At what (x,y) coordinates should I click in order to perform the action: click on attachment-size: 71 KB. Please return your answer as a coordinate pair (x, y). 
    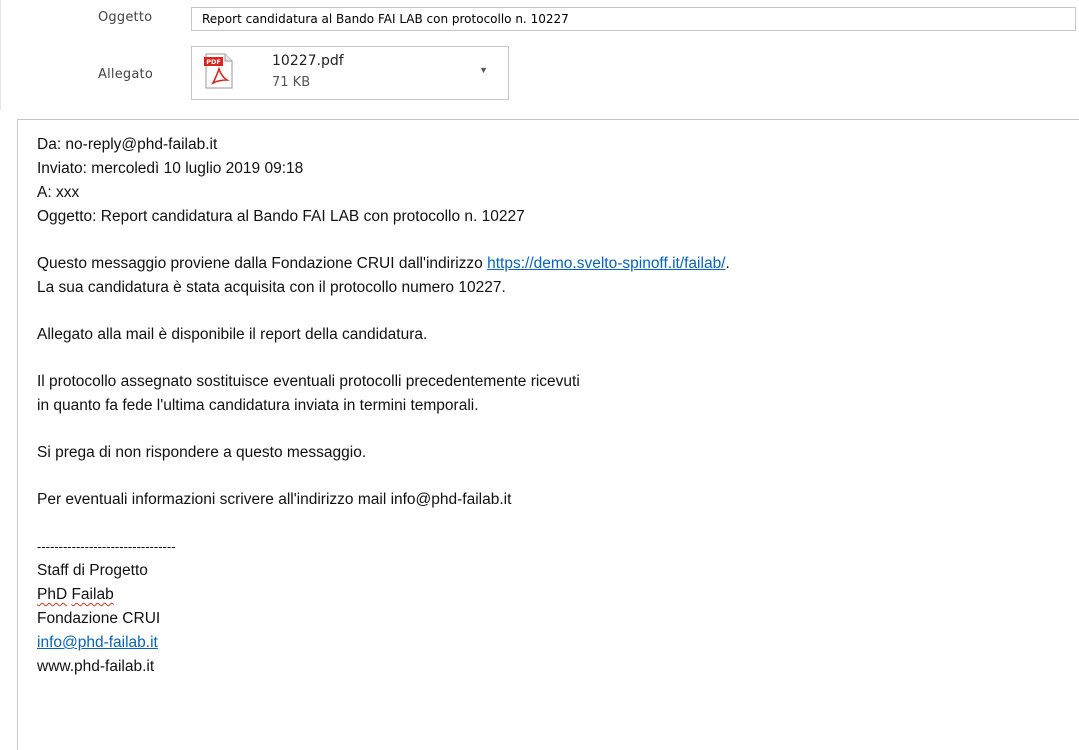
    Looking at the image, I should click on (291, 82).